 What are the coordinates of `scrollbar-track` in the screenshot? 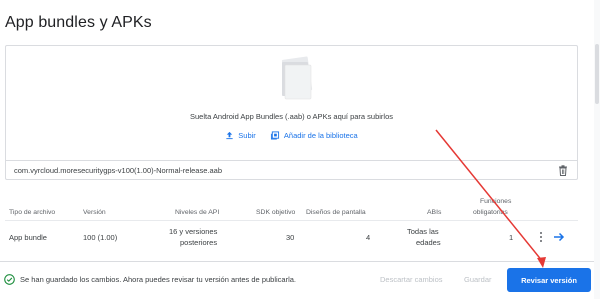 It's located at (597, 149).